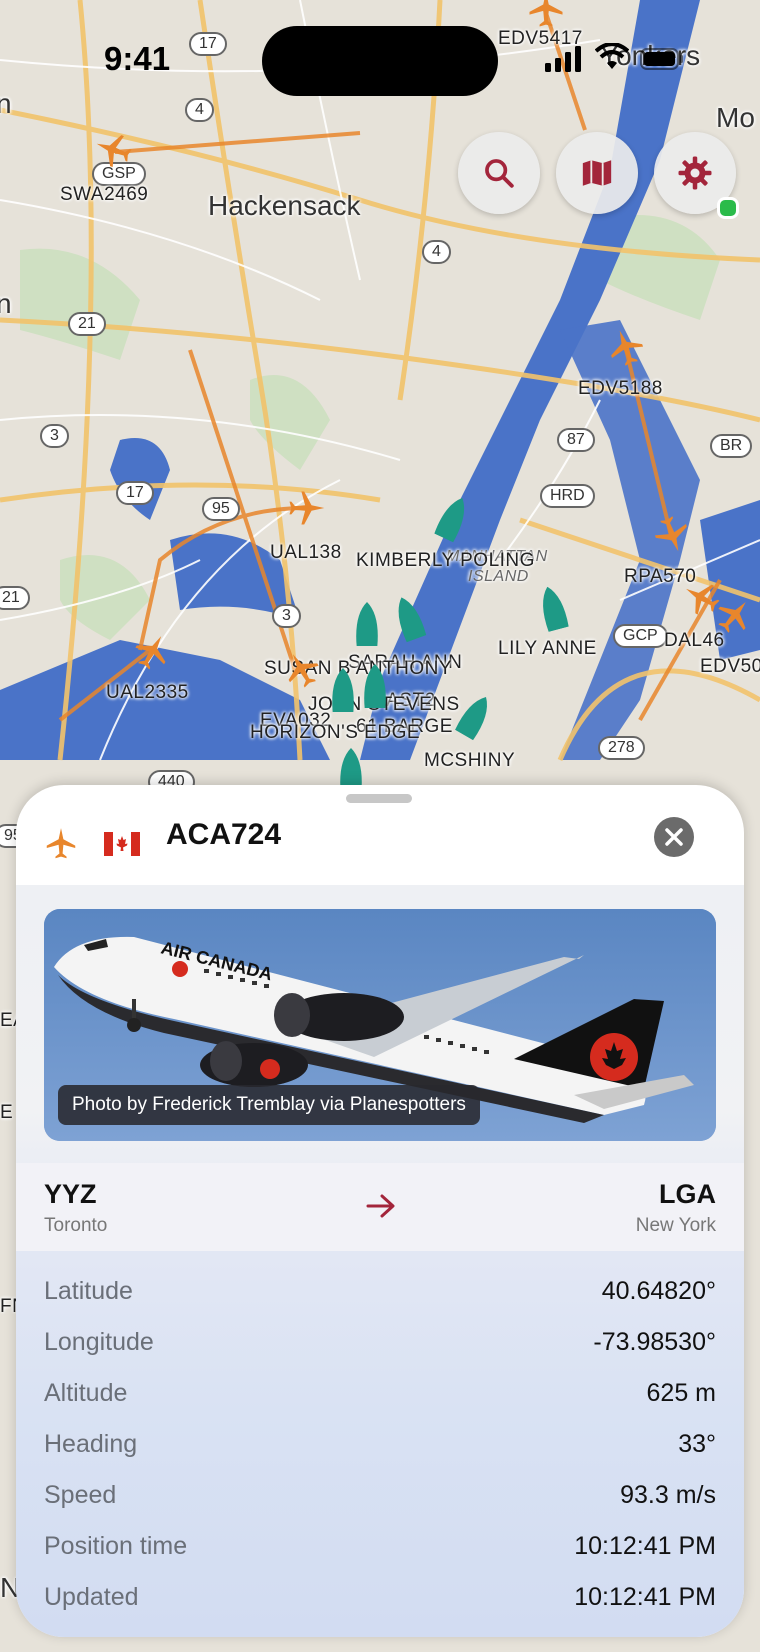 The height and width of the screenshot is (1652, 760). What do you see at coordinates (658, 1291) in the screenshot?
I see `detail-value: 40.64820°` at bounding box center [658, 1291].